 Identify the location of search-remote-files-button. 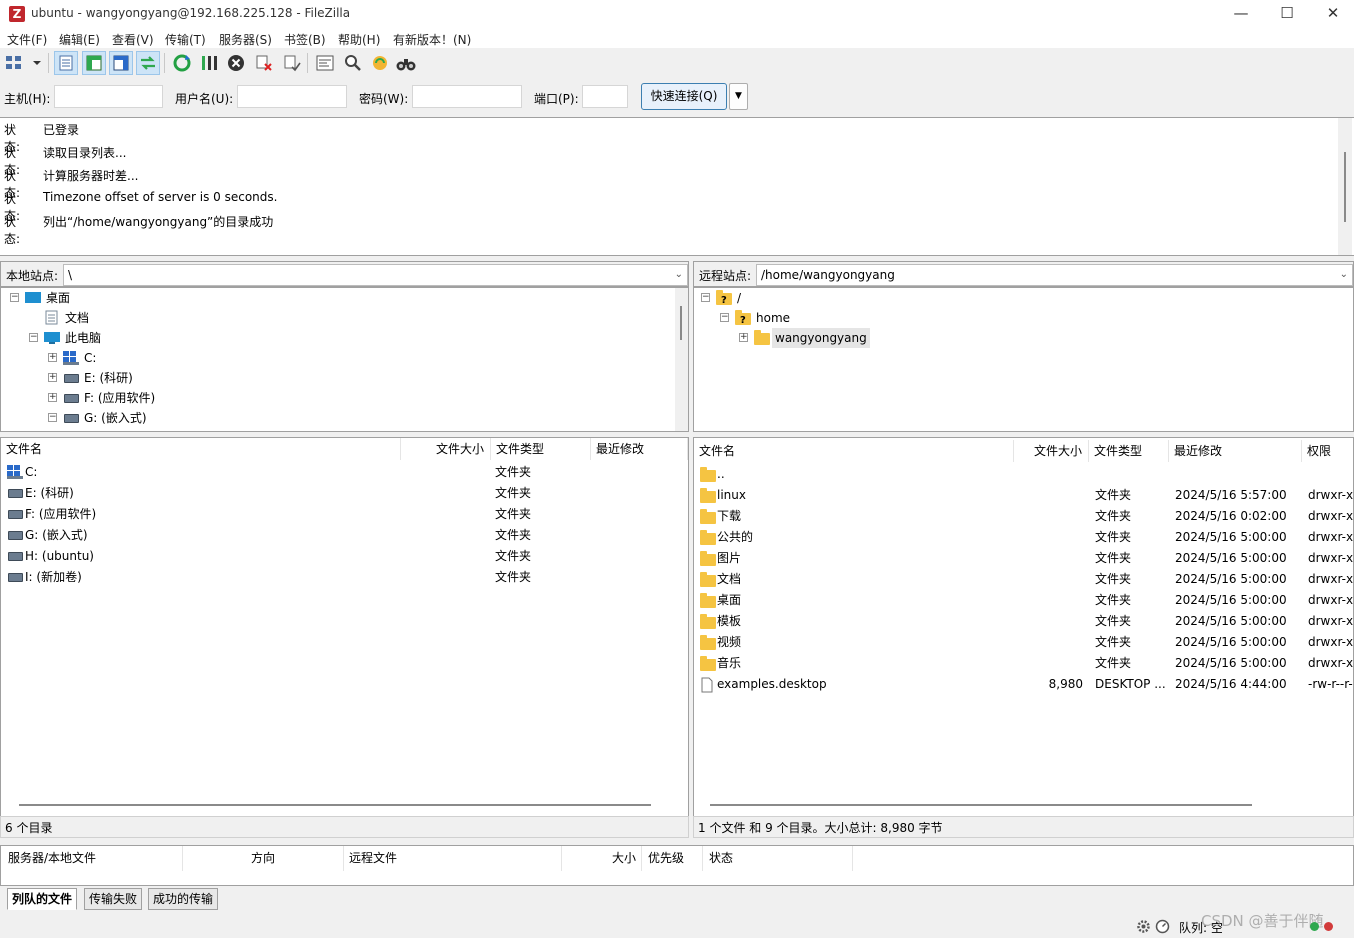
(406, 63).